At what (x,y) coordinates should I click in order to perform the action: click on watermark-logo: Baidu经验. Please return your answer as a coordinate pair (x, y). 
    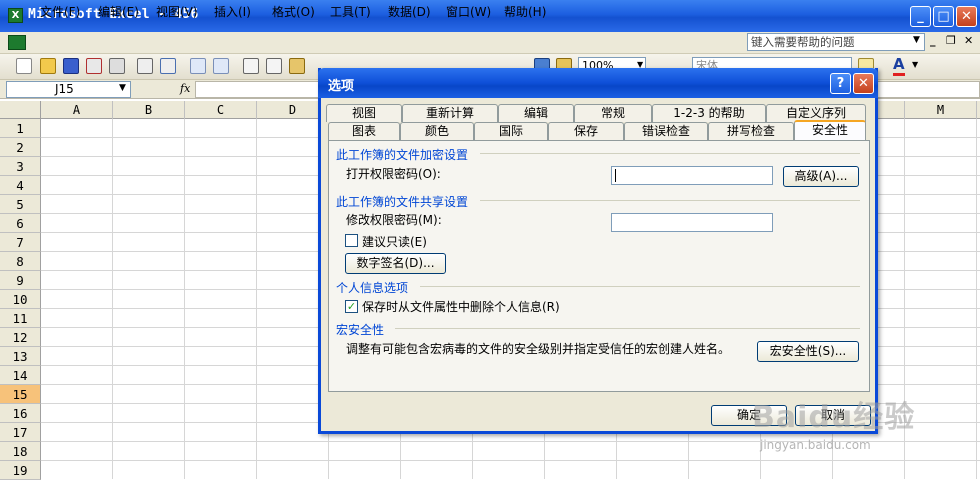
    Looking at the image, I should click on (834, 417).